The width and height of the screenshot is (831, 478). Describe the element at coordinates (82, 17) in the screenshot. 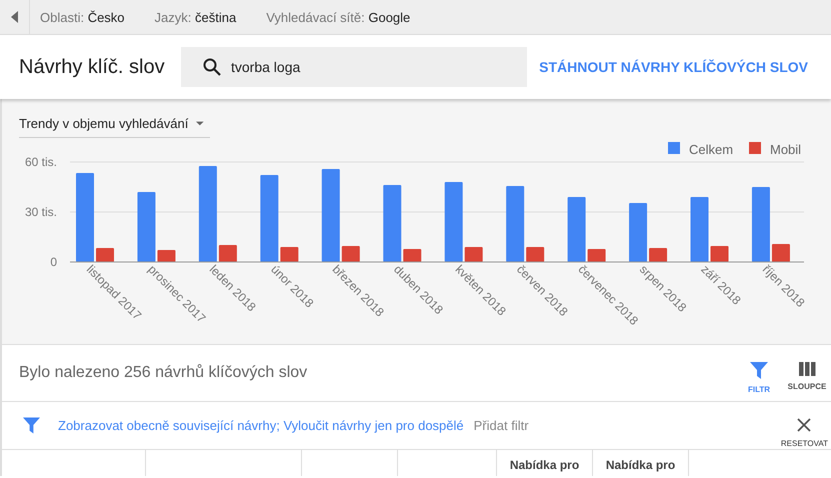

I see `filter-setting: Oblasti: Česko` at that location.